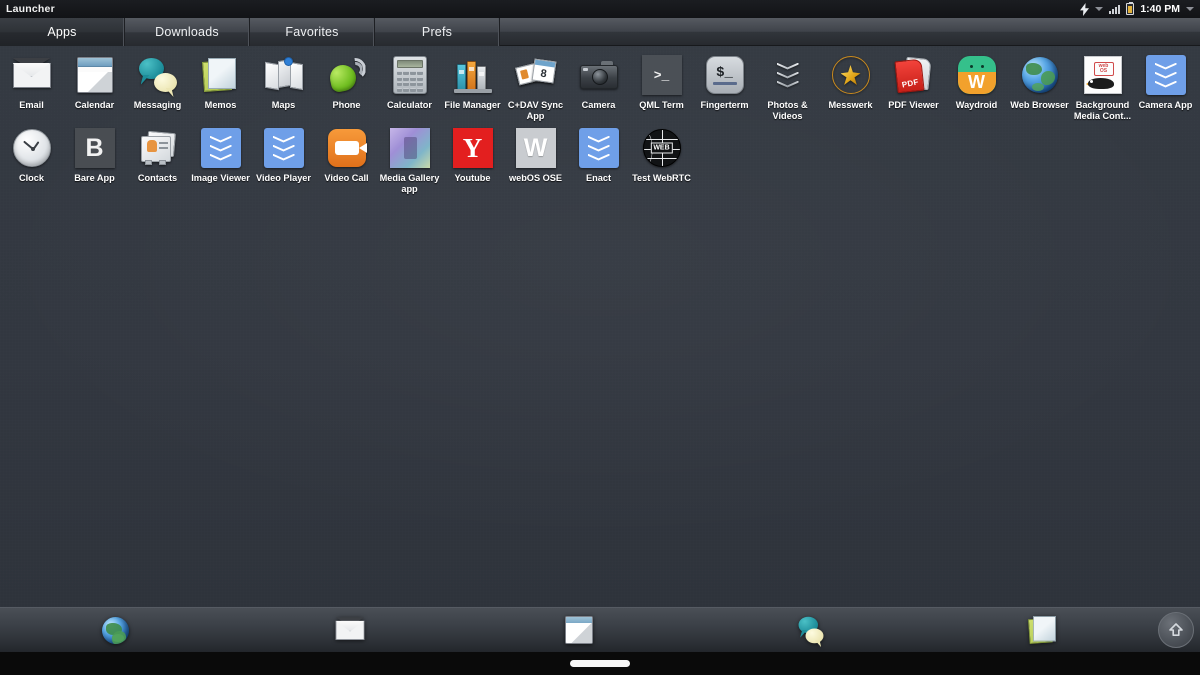  Describe the element at coordinates (94, 178) in the screenshot. I see `app-label: Bare App` at that location.